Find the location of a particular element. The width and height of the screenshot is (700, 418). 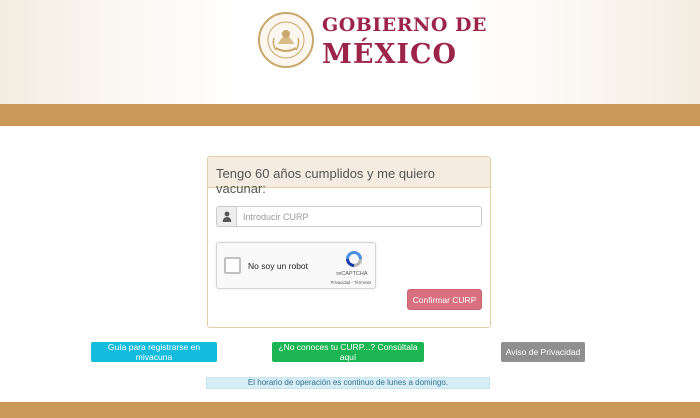

recaptcha-label: No soy un robot is located at coordinates (278, 266).